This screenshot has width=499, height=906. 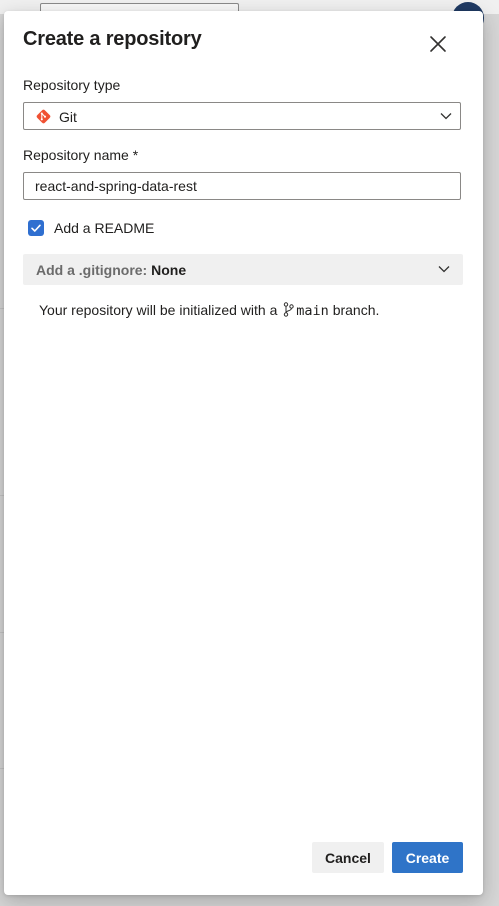 What do you see at coordinates (348, 857) in the screenshot?
I see `cancel-button: Cancel` at bounding box center [348, 857].